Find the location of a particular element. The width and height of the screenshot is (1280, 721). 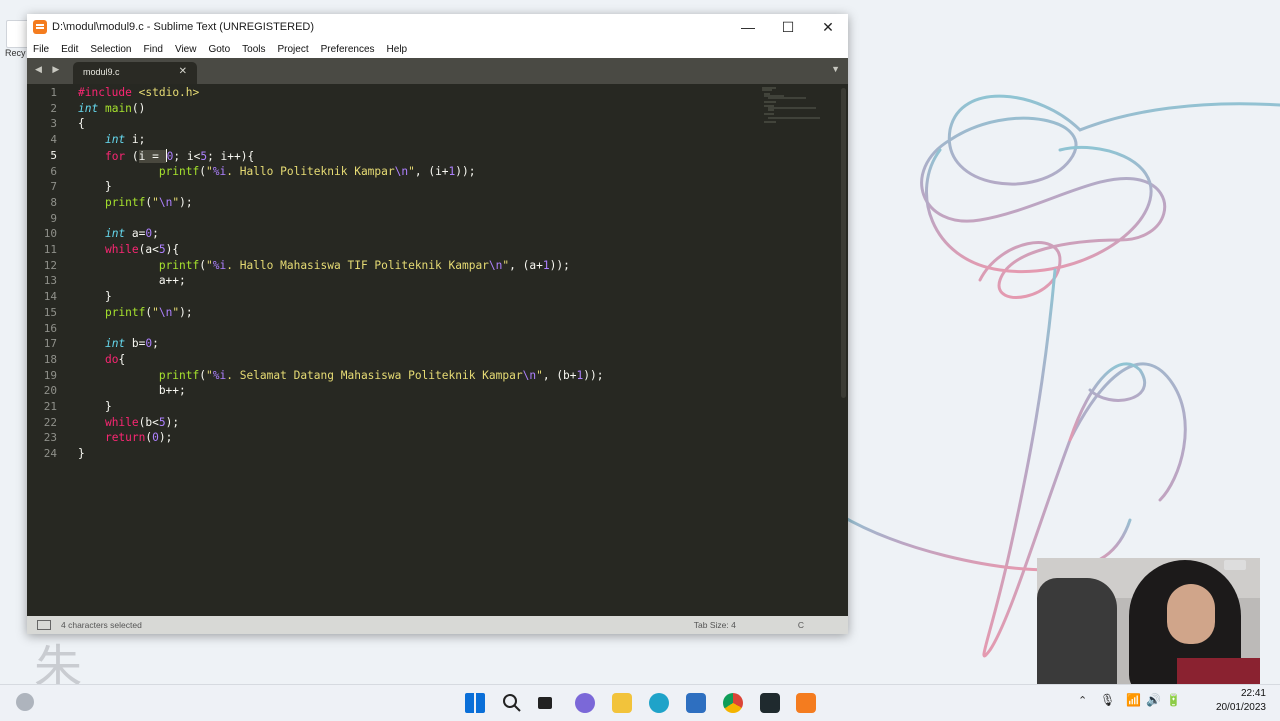

task-view-icon is located at coordinates (545, 703).